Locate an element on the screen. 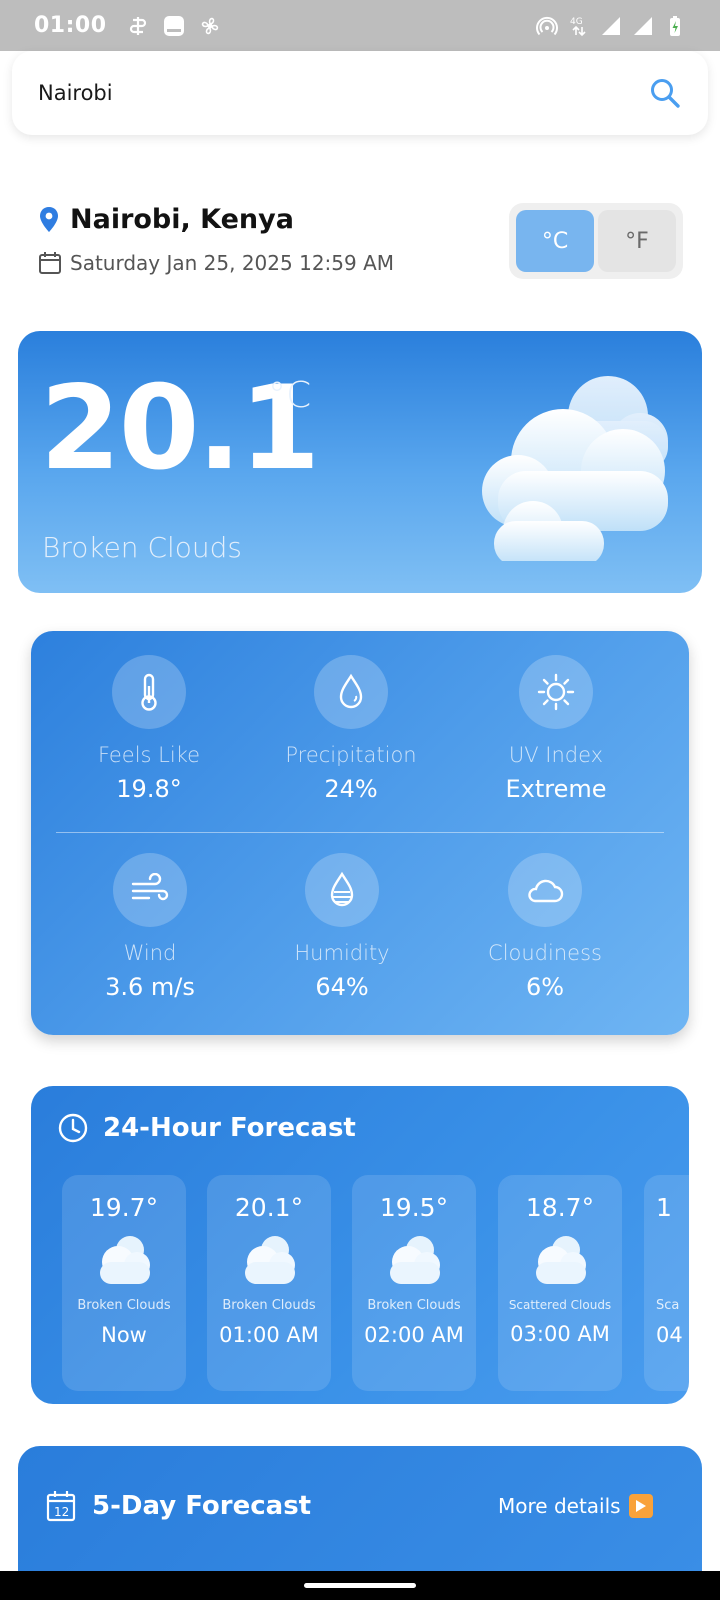 The width and height of the screenshot is (720, 1600). status-time: 01:00 is located at coordinates (70, 25).